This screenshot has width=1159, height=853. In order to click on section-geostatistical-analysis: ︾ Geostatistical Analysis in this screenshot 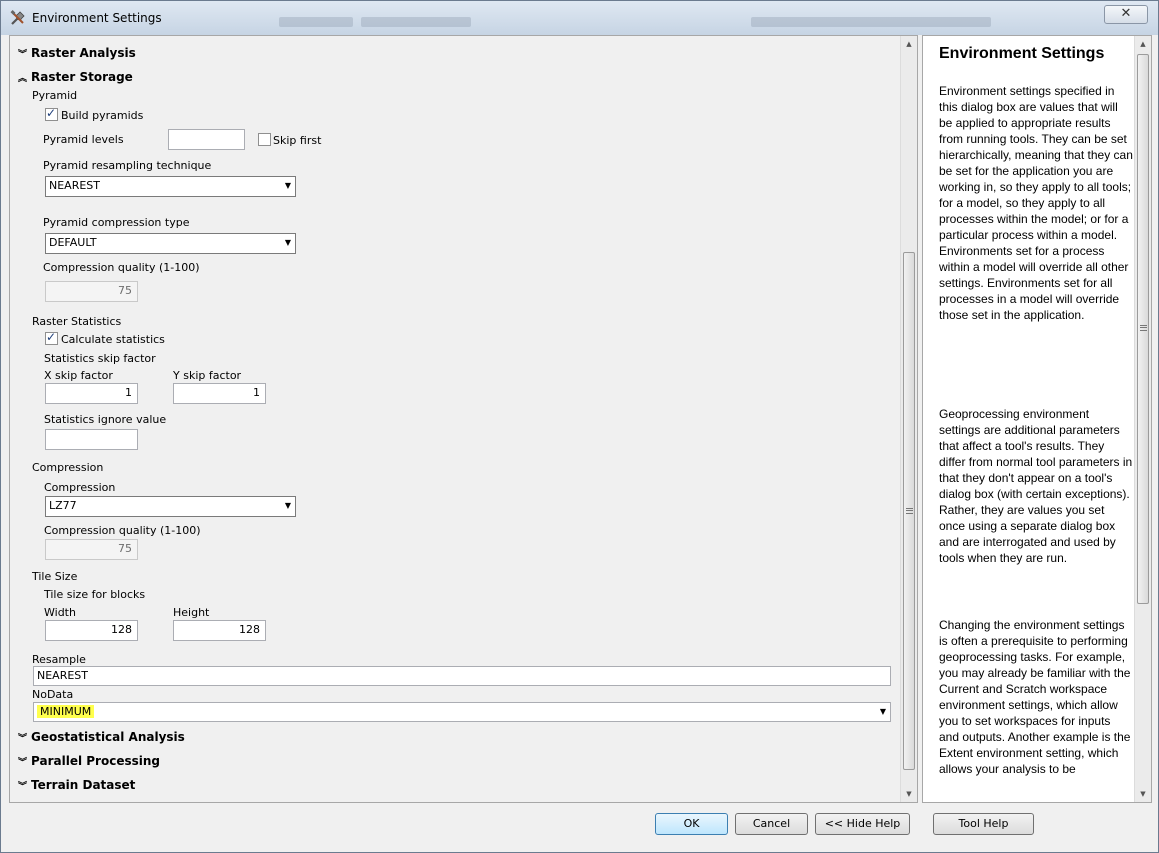, I will do `click(101, 737)`.